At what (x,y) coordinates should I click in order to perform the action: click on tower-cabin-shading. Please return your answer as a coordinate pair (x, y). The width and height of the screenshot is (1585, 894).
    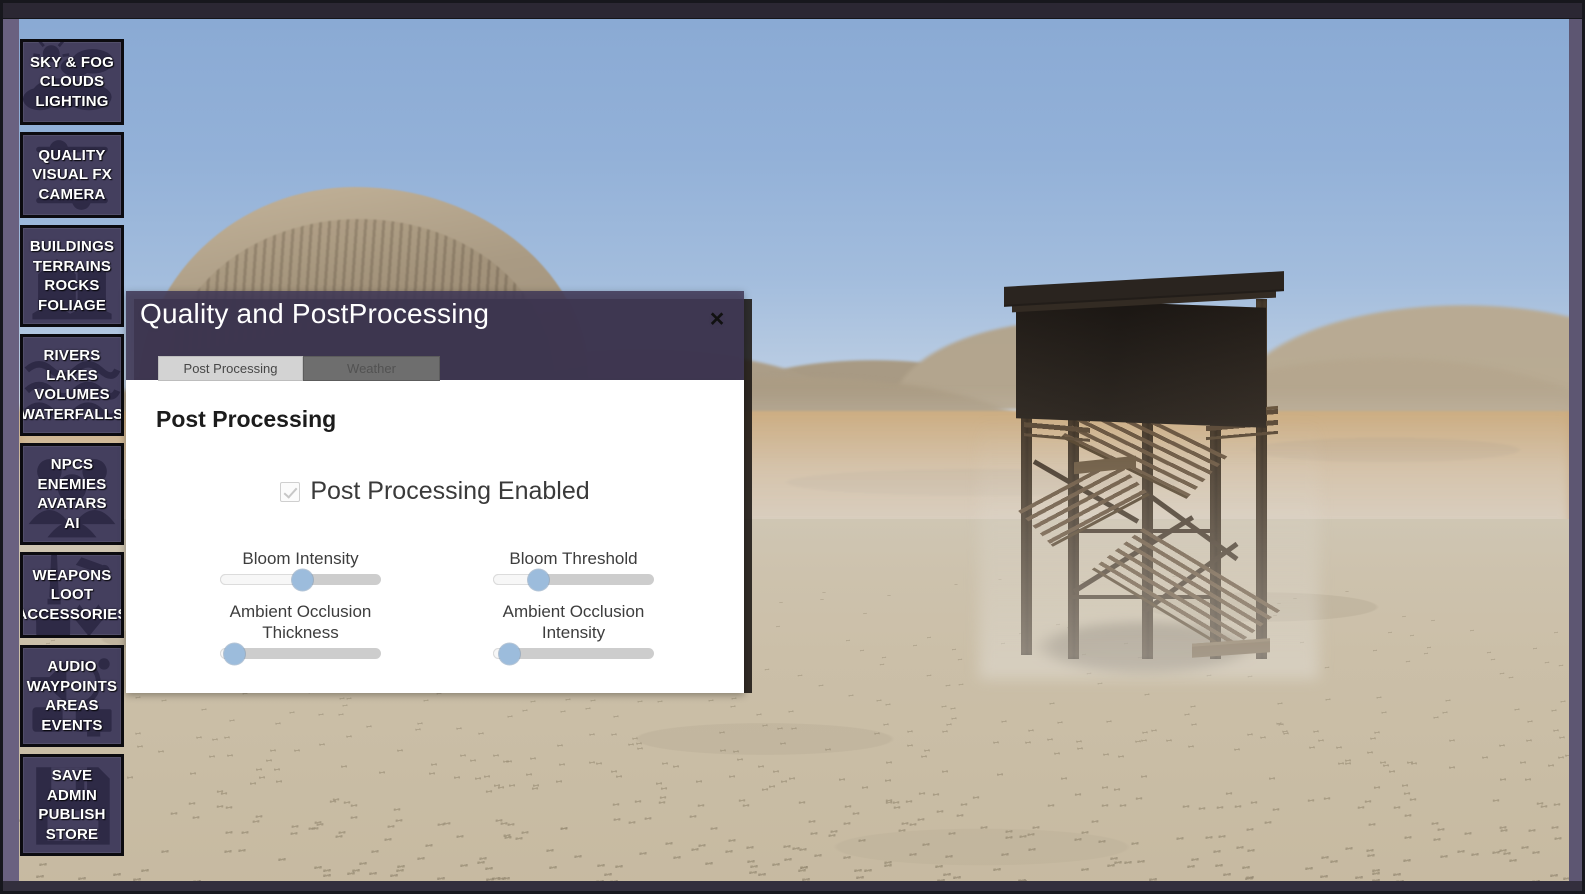
    Looking at the image, I should click on (1141, 363).